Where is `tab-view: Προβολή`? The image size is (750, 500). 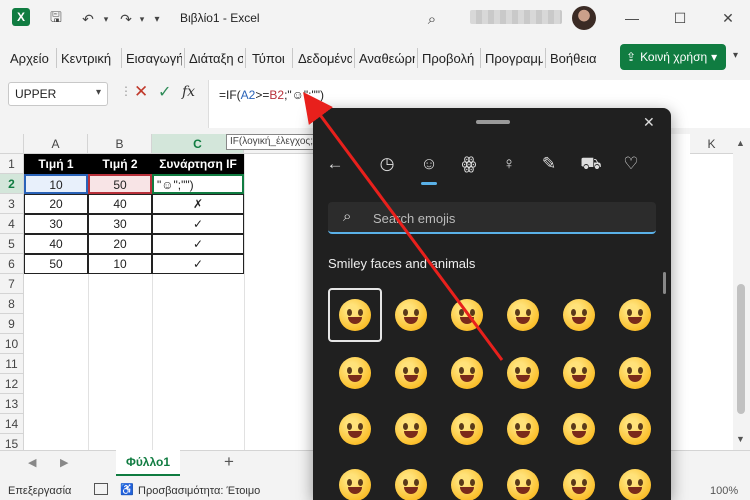 tab-view: Προβολή is located at coordinates (450, 58).